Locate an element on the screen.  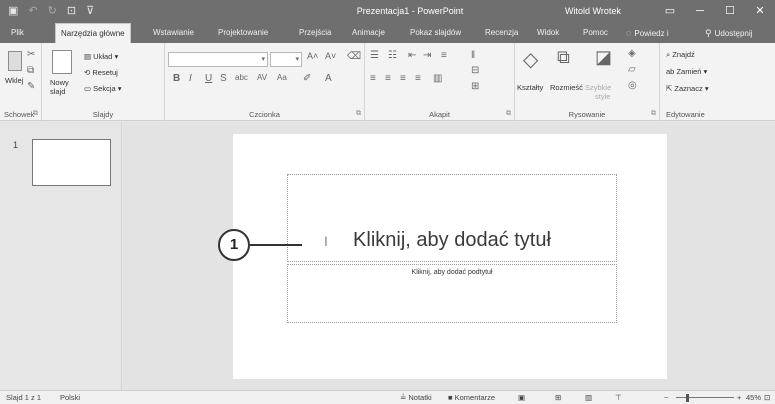
reset-button: ⟲ Resetuj is located at coordinates (101, 72).